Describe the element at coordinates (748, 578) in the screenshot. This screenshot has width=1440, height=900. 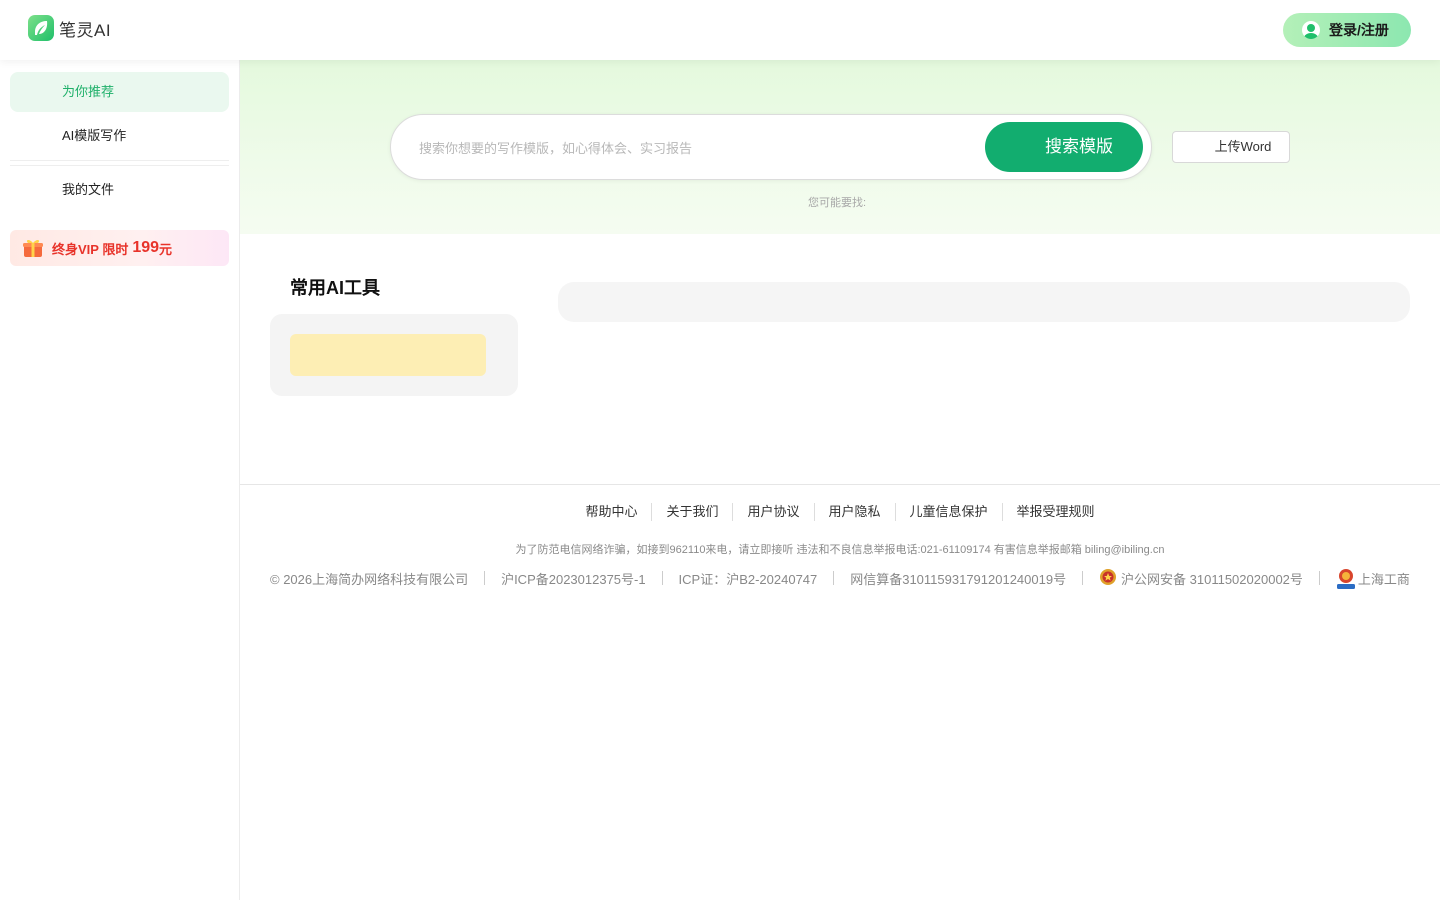
I see `icp-license-link: ICP证：沪B2-20240747` at that location.